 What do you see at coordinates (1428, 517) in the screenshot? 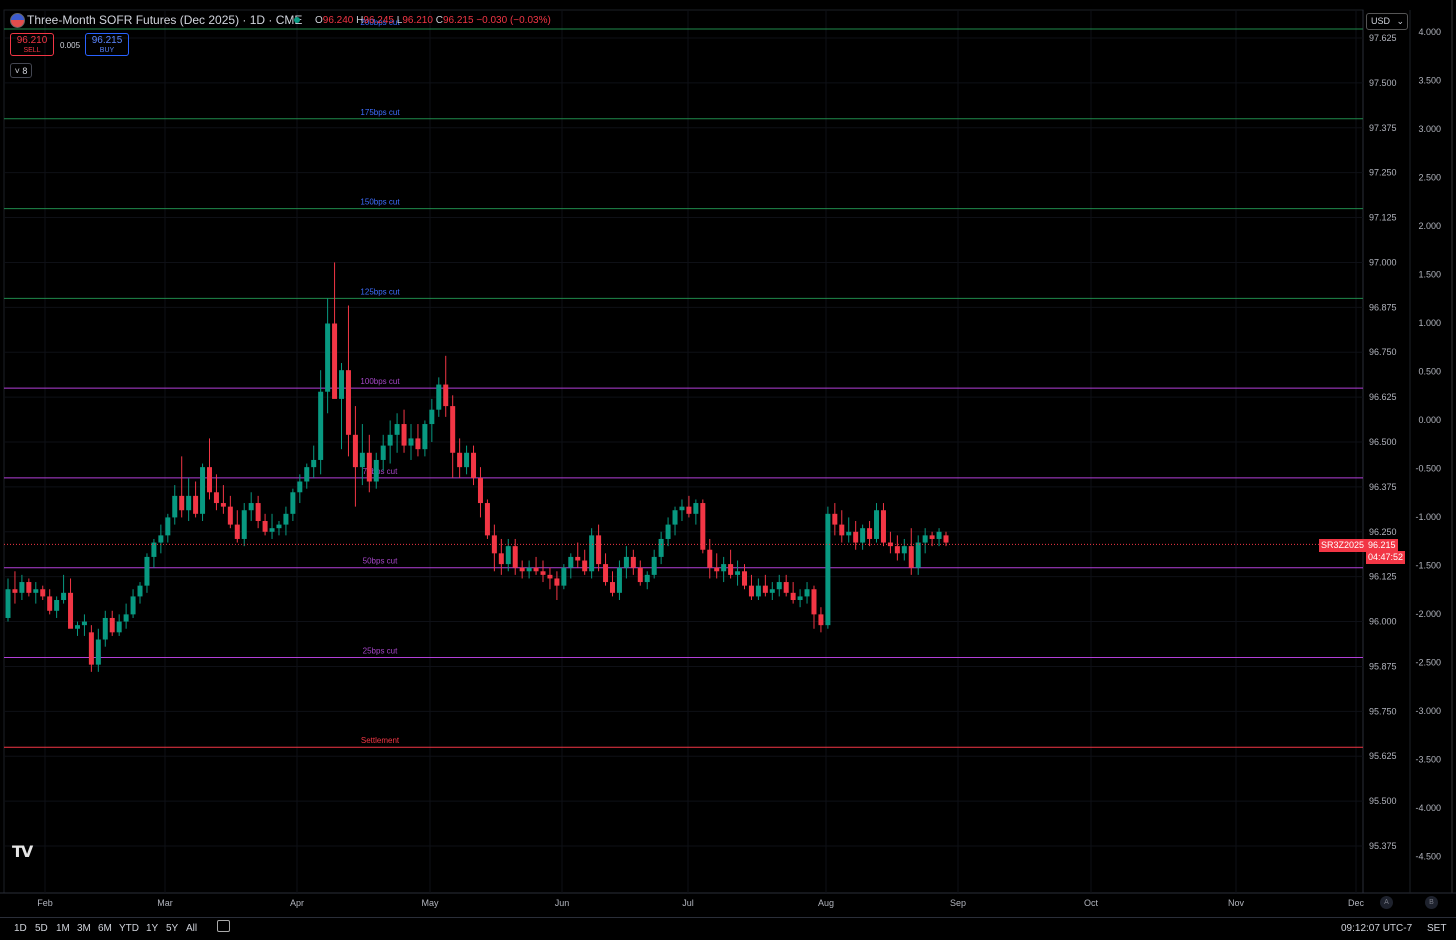
I see `percent-tick-label: -1.000` at bounding box center [1428, 517].